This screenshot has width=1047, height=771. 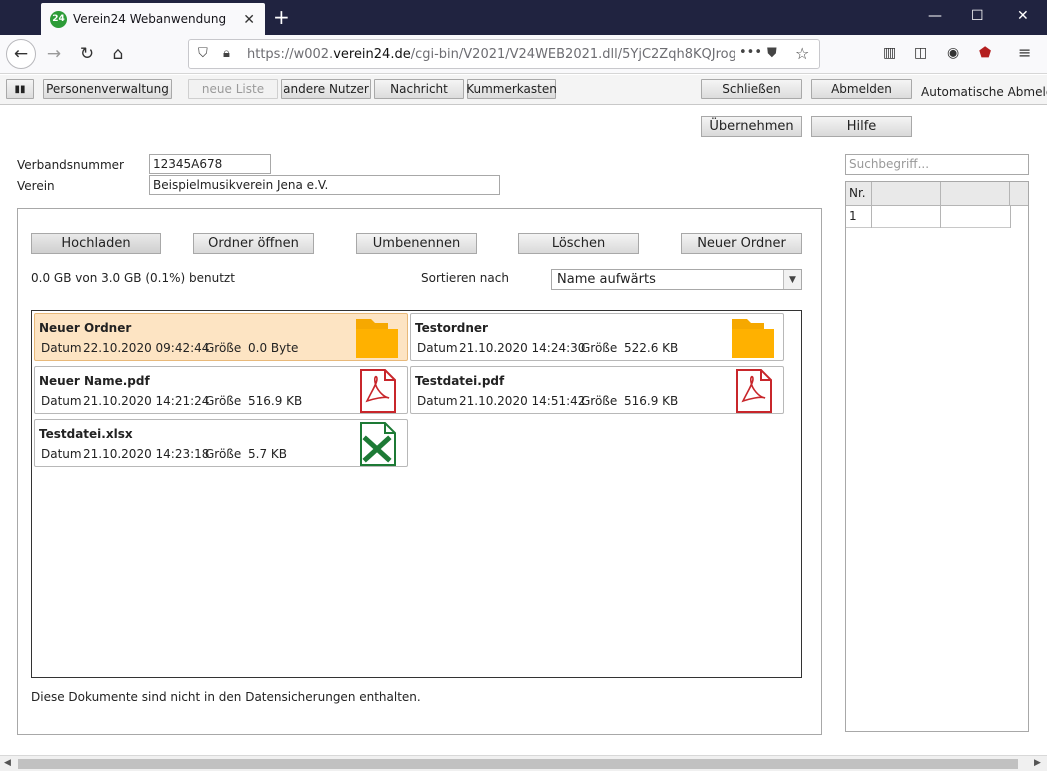 I want to click on loeschen-button: Löschen, so click(x=578, y=243).